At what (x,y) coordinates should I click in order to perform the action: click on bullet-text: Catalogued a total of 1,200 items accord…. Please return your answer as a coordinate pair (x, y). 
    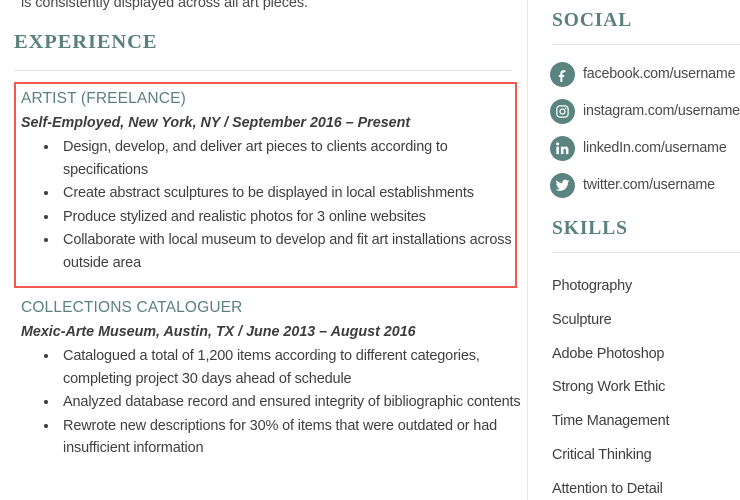
    Looking at the image, I should click on (271, 367).